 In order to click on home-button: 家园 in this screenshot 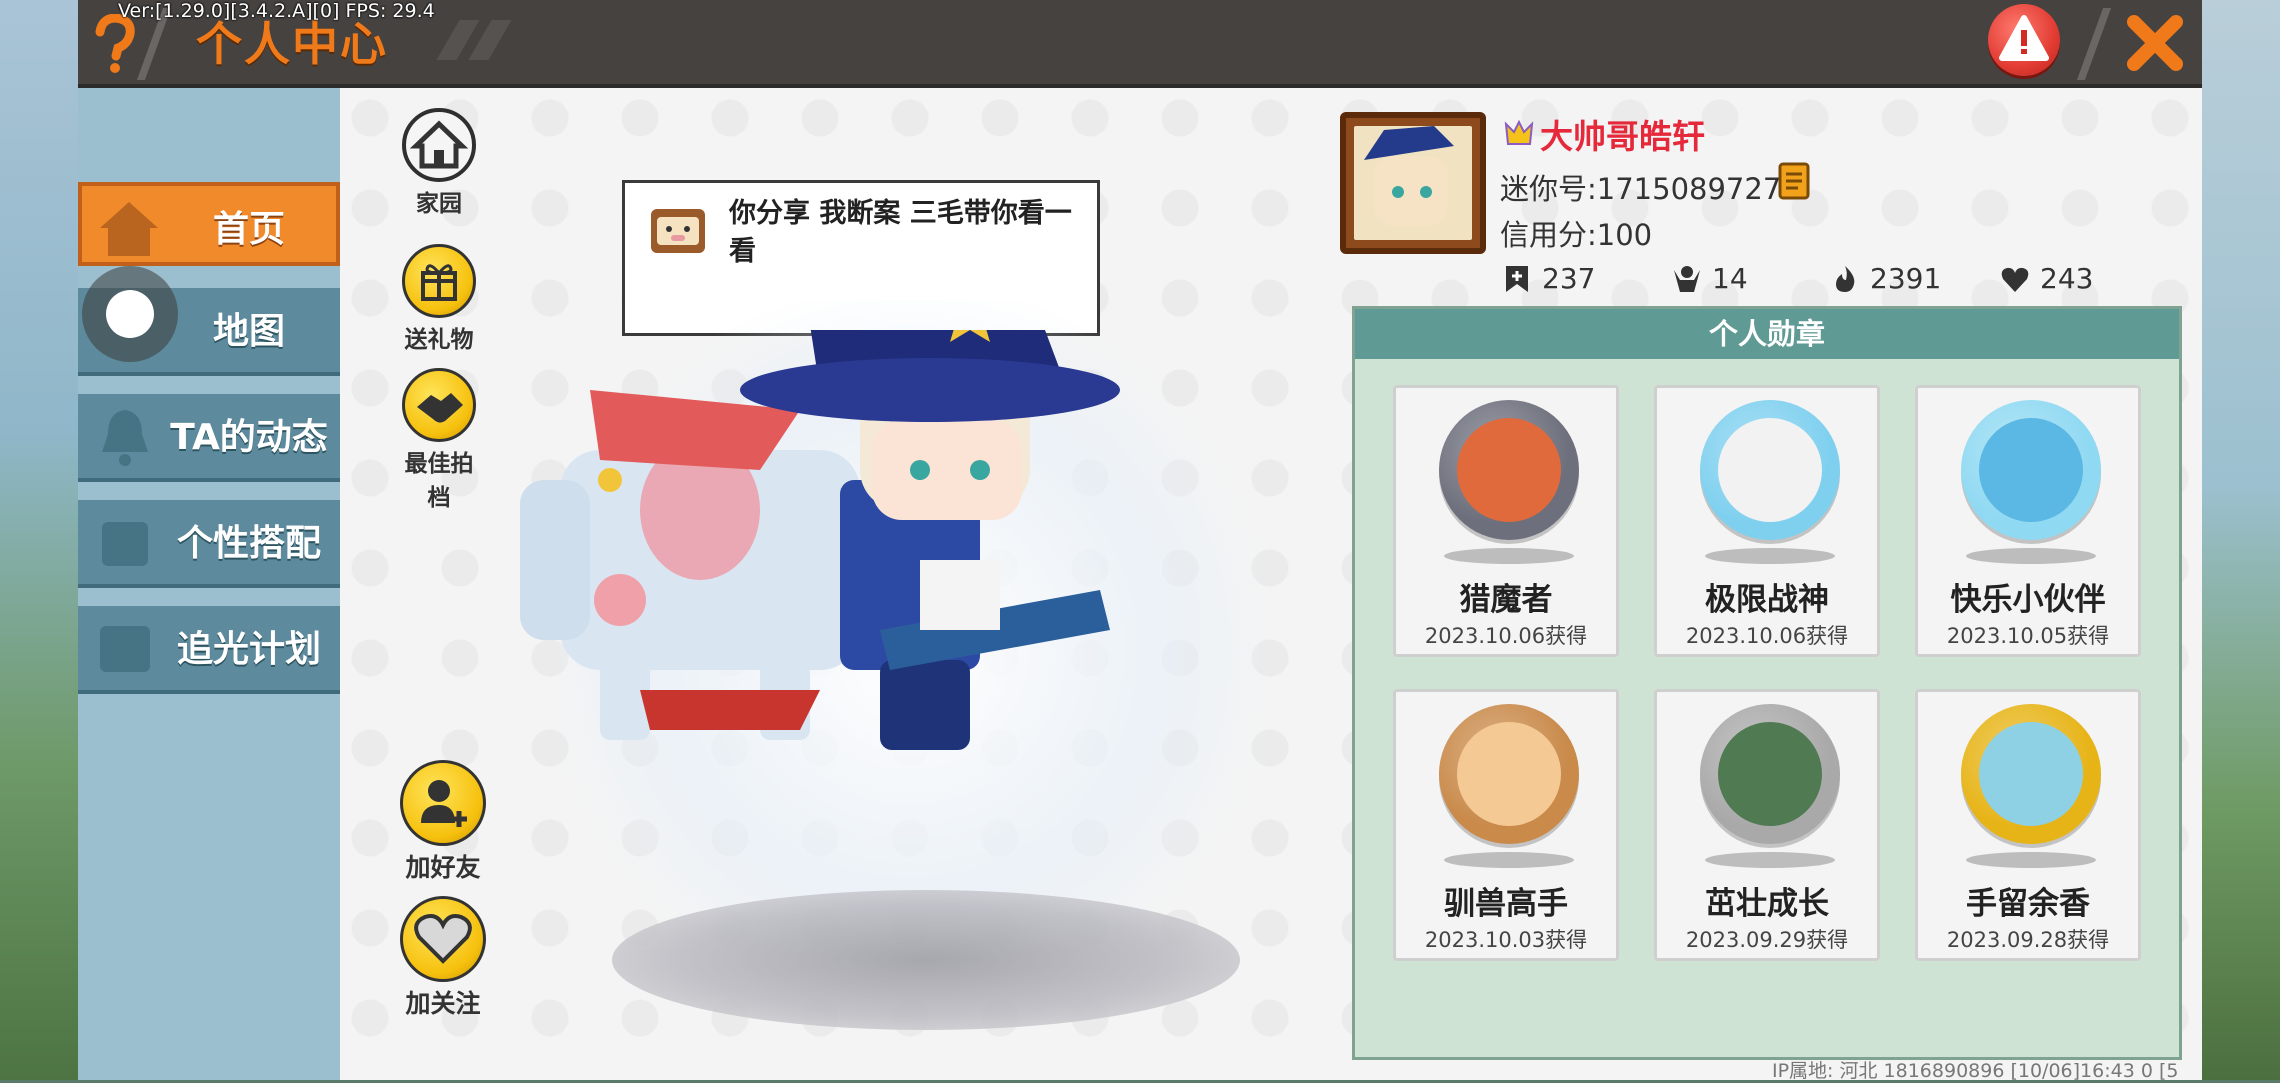, I will do `click(439, 163)`.